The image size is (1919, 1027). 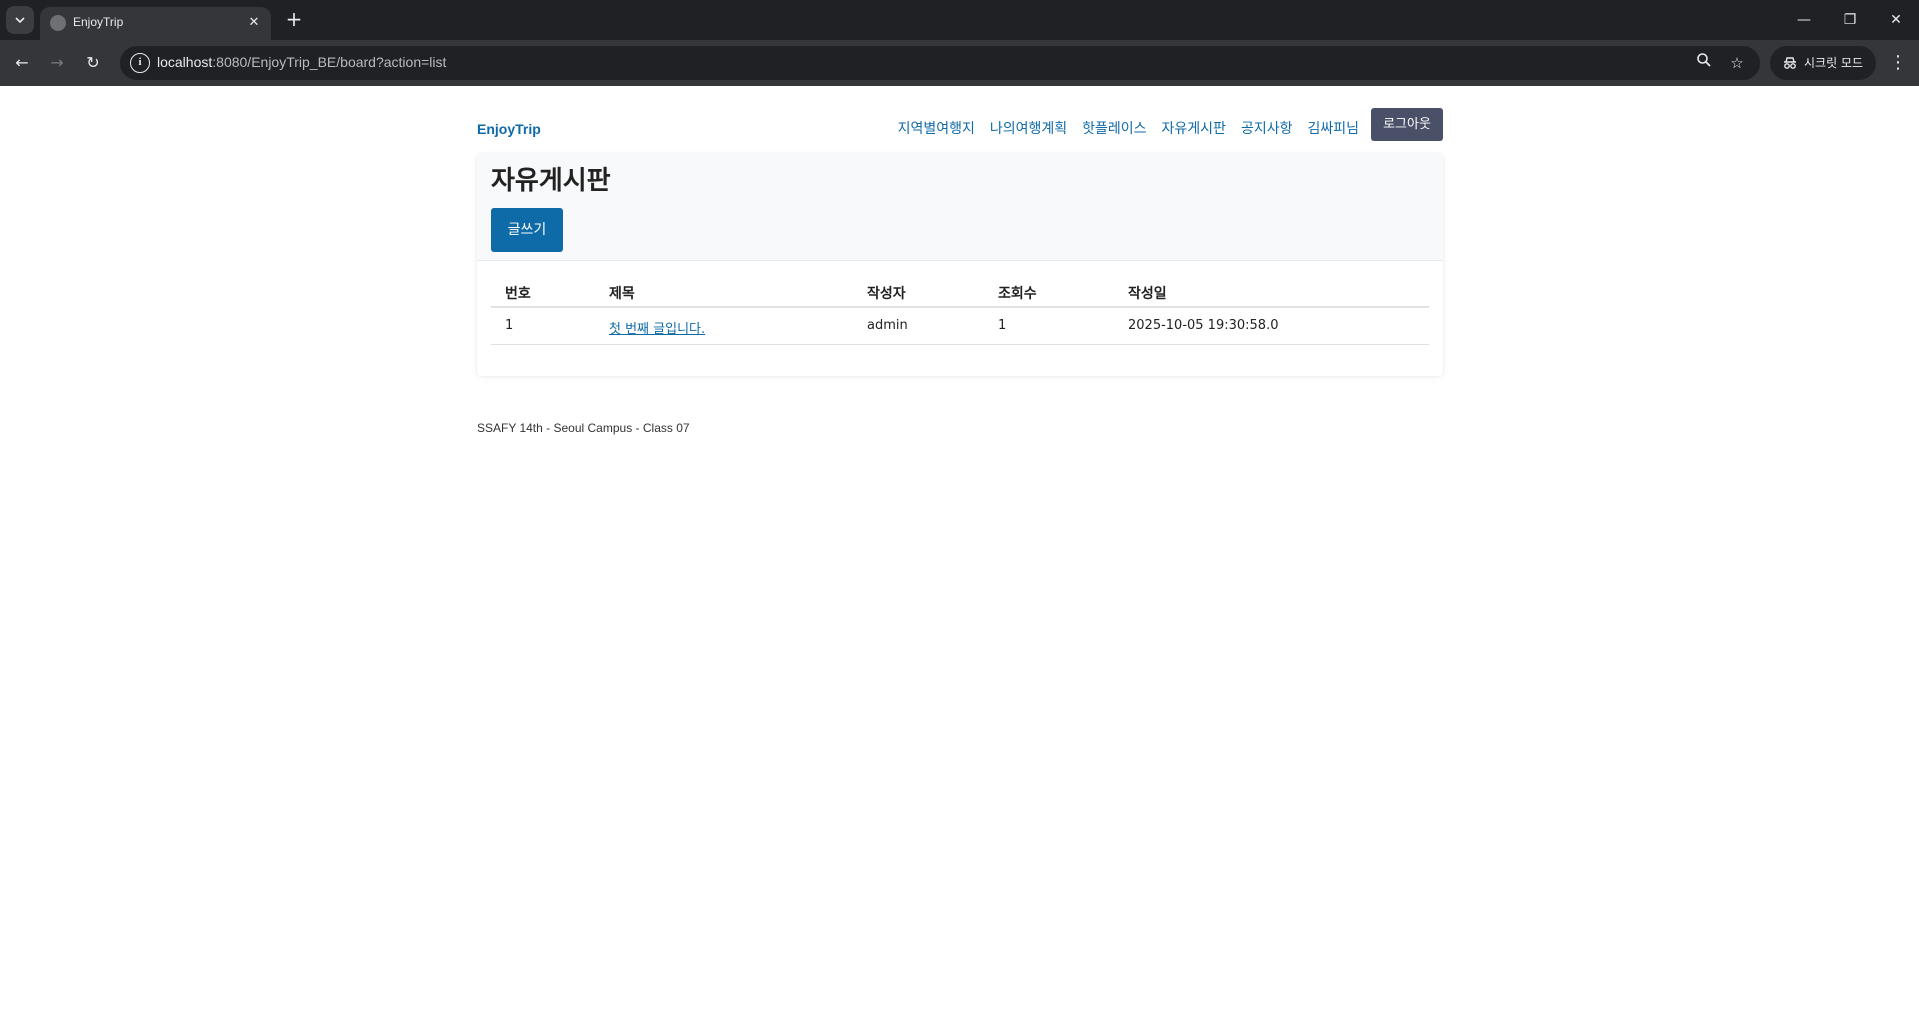 I want to click on nav-link-hotplace: 핫플레이스, so click(x=1114, y=128).